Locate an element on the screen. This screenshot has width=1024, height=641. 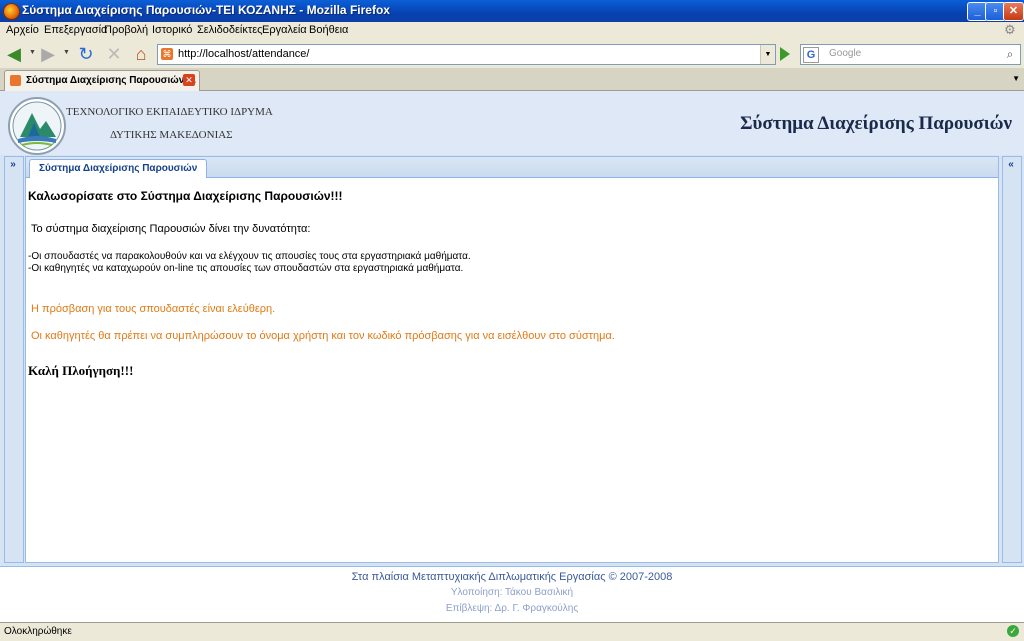
tab-attendance-system: Σύστημα Διαχείρισης Παρουσιών is located at coordinates (118, 168).